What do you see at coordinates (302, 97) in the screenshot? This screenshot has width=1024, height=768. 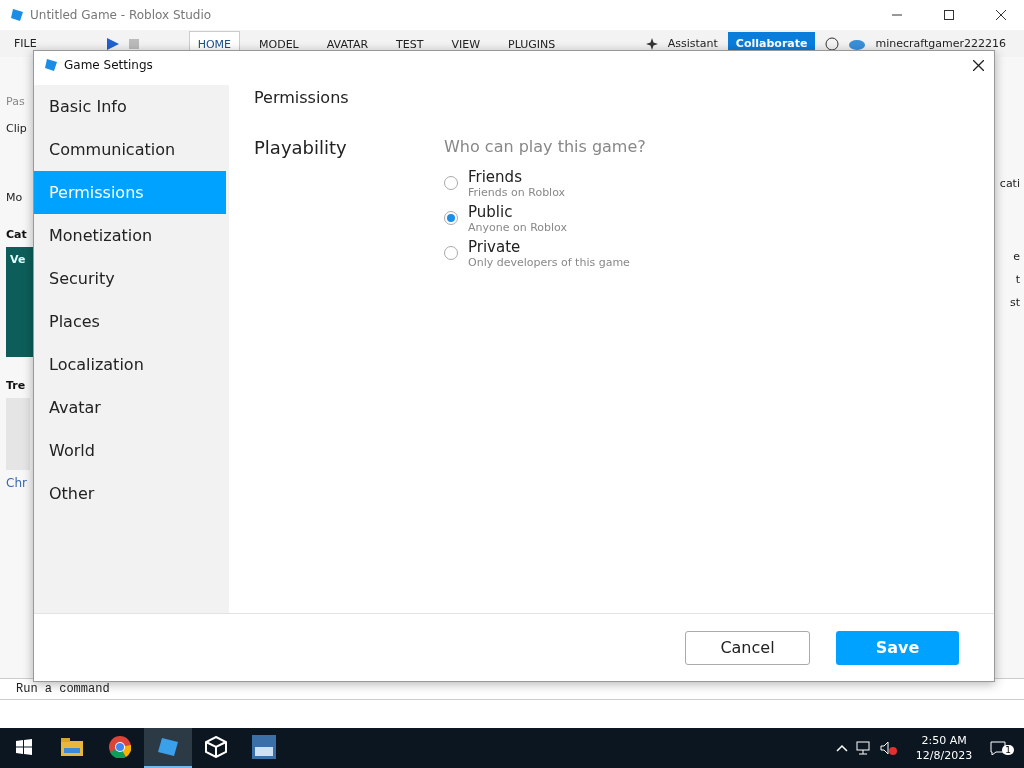 I see `page-heading: Permissions` at bounding box center [302, 97].